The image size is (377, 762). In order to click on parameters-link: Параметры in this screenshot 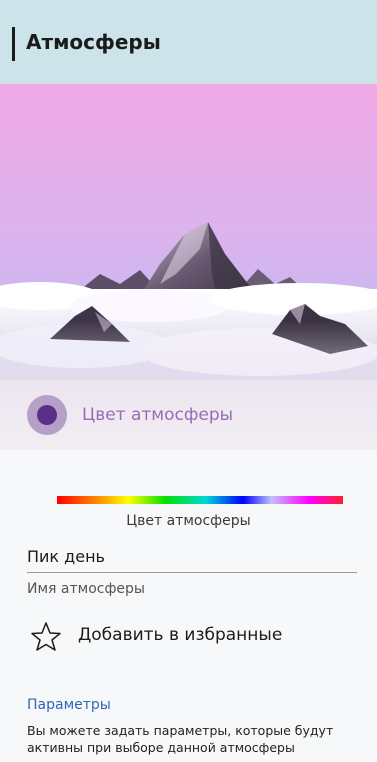, I will do `click(69, 705)`.